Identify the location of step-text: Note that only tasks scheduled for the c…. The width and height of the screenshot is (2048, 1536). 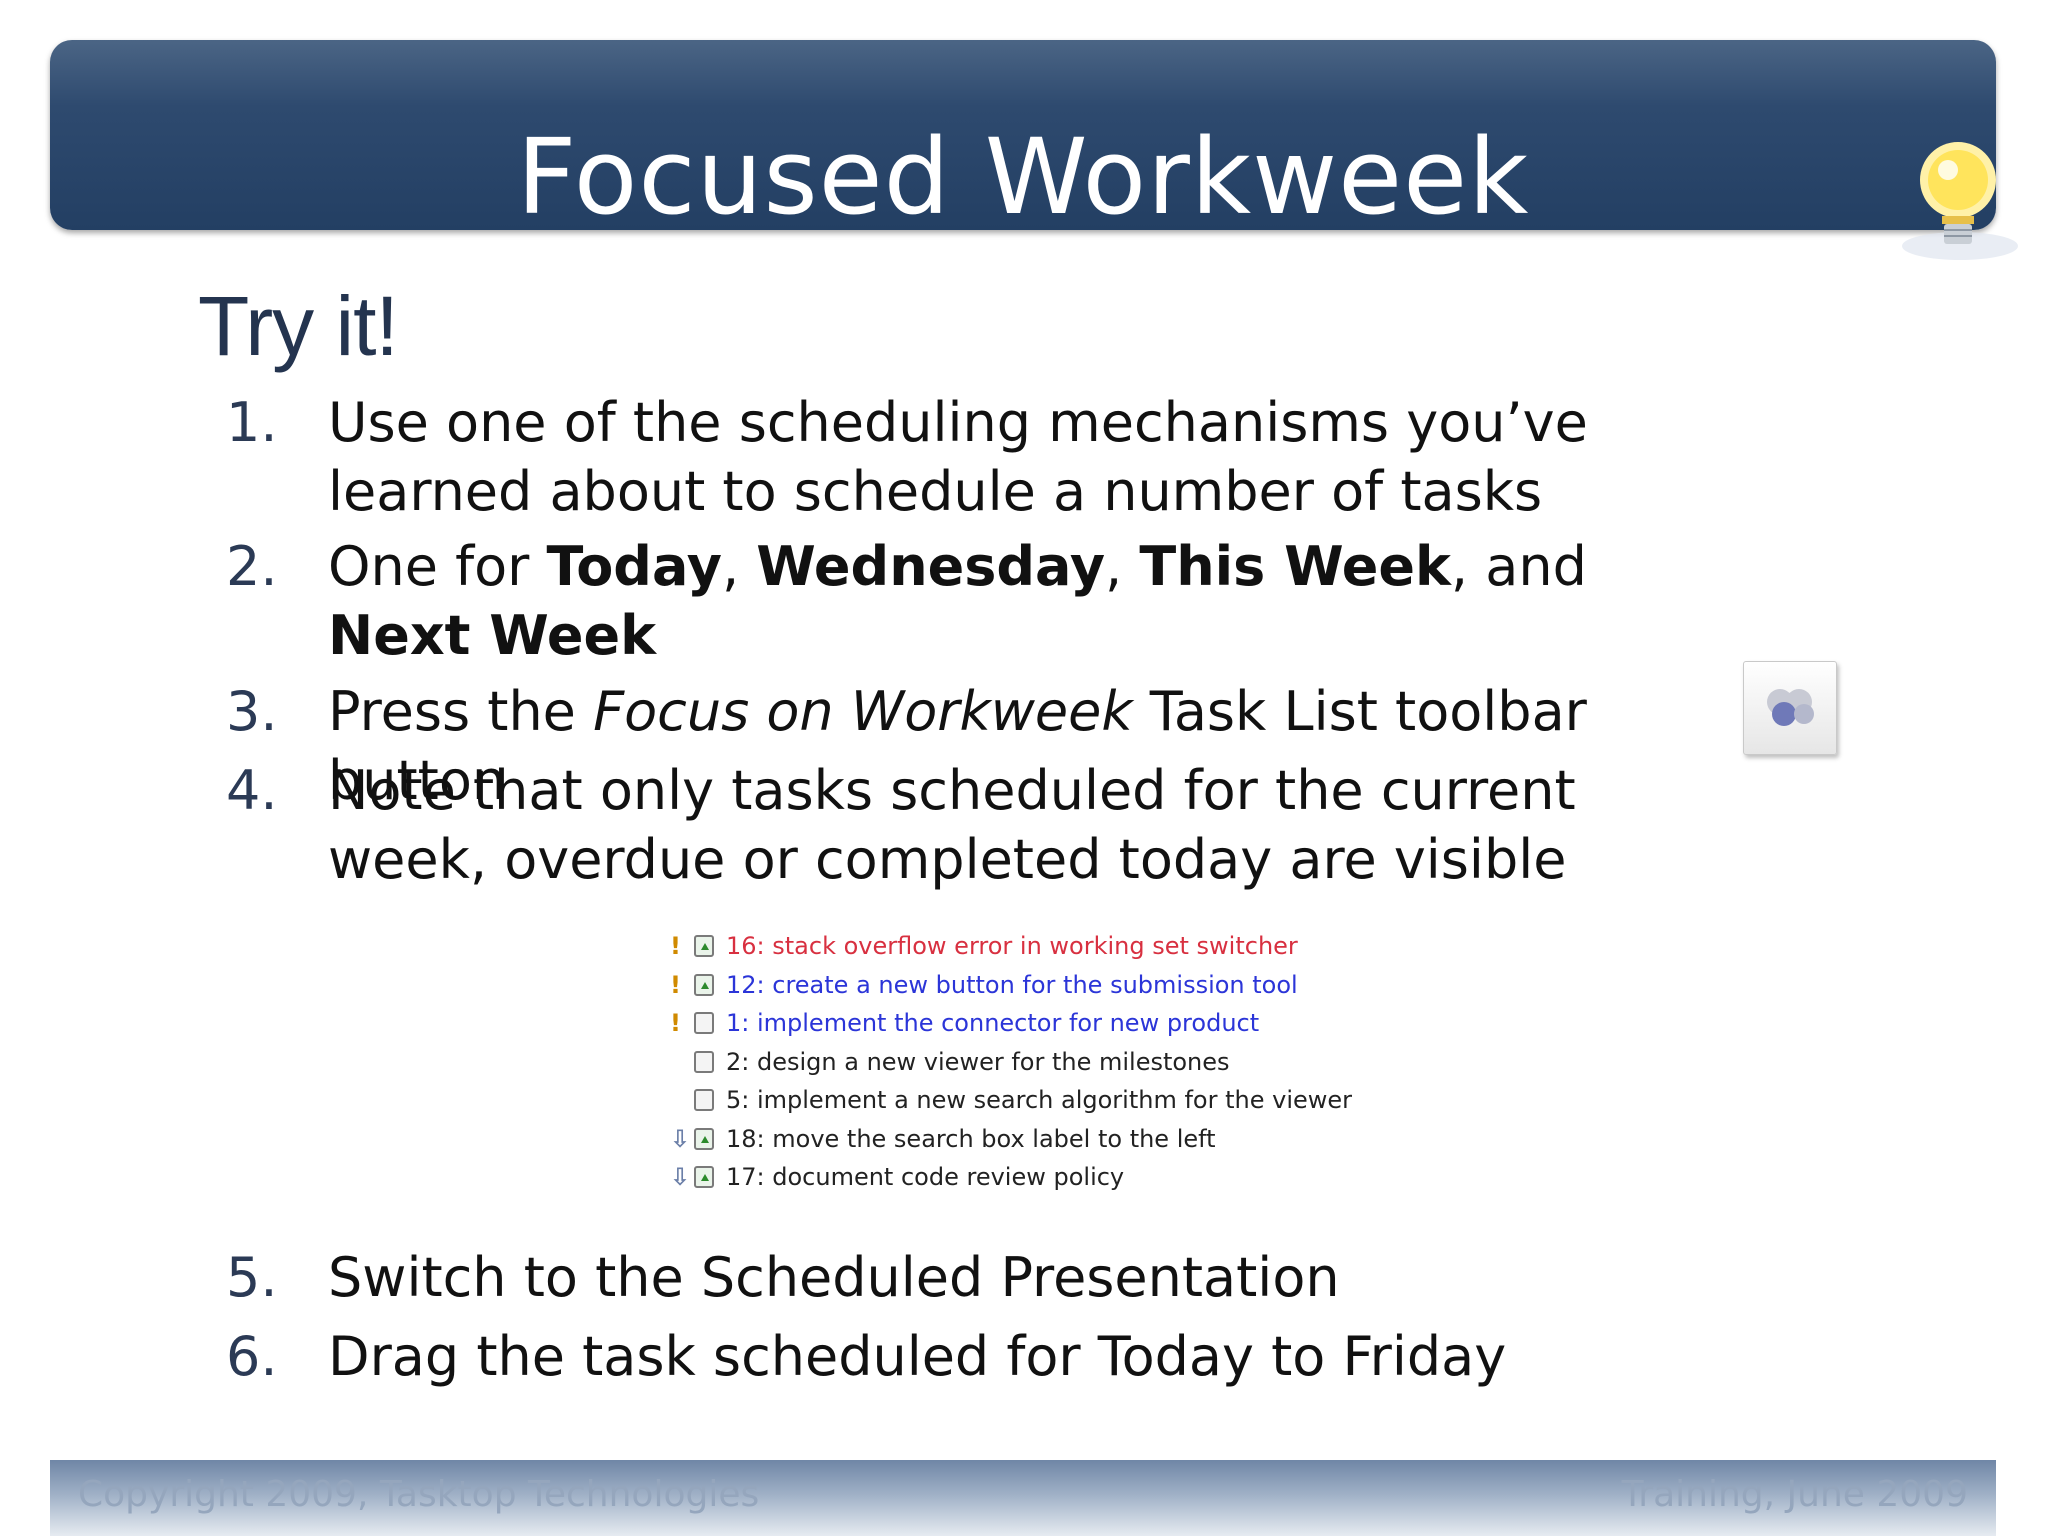
(952, 825).